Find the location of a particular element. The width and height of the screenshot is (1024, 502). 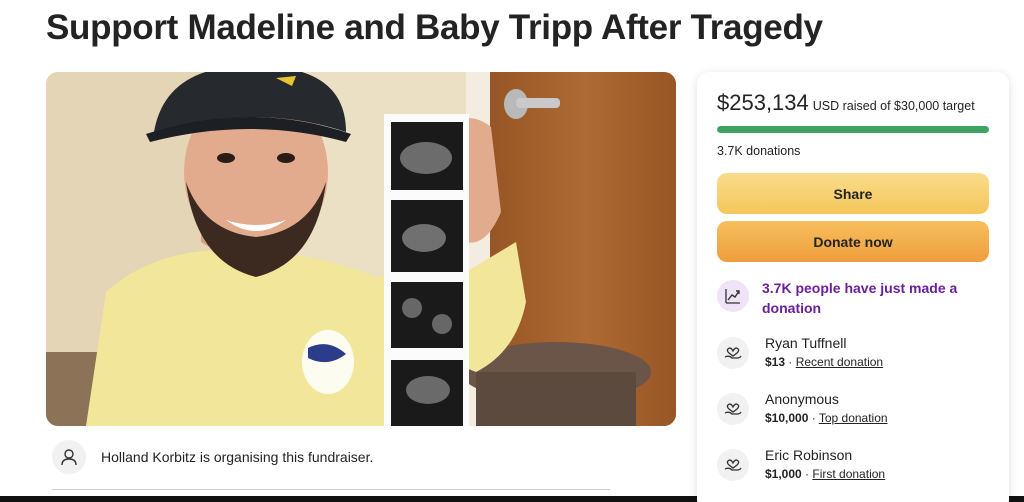

trending-up-icon is located at coordinates (733, 296).